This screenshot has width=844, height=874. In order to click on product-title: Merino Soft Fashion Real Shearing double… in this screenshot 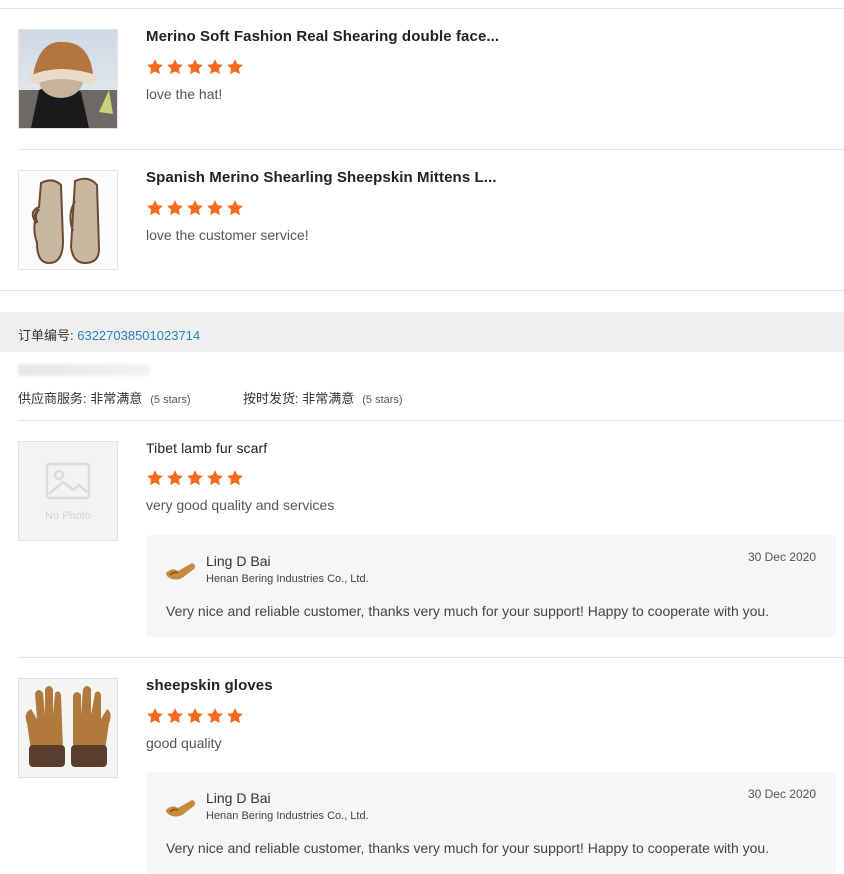, I will do `click(322, 36)`.